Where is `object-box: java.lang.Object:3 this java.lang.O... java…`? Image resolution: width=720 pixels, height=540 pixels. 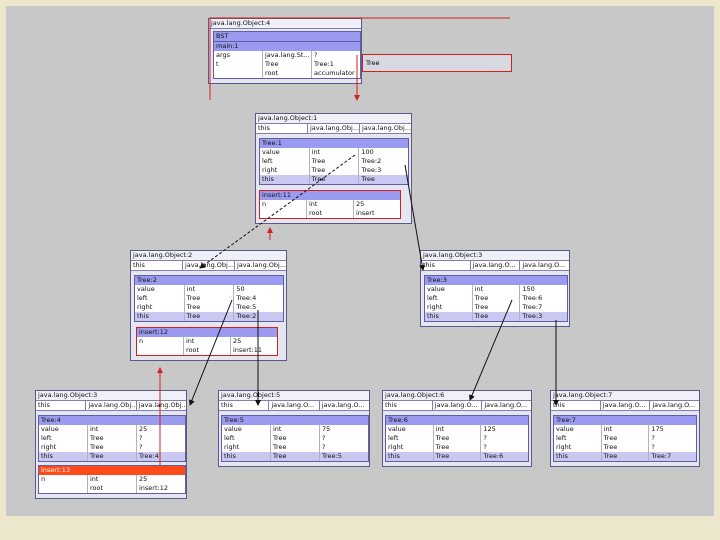 object-box: java.lang.Object:3 this java.lang.O... java… is located at coordinates (495, 288).